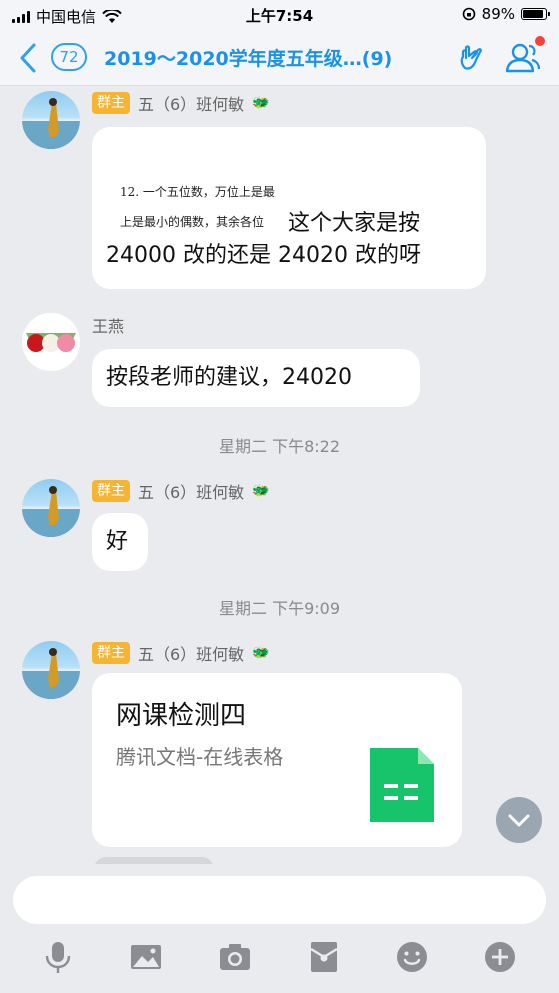 This screenshot has height=993, width=559. What do you see at coordinates (29, 58) in the screenshot?
I see `back-icon` at bounding box center [29, 58].